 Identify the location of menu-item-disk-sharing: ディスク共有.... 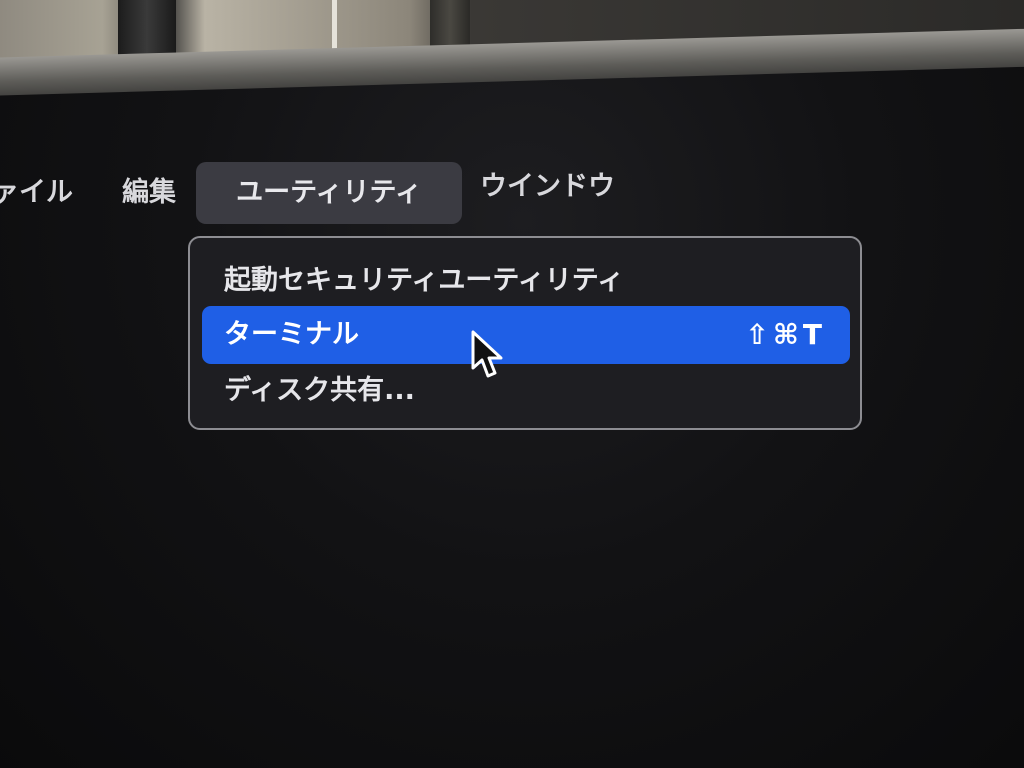
(526, 391).